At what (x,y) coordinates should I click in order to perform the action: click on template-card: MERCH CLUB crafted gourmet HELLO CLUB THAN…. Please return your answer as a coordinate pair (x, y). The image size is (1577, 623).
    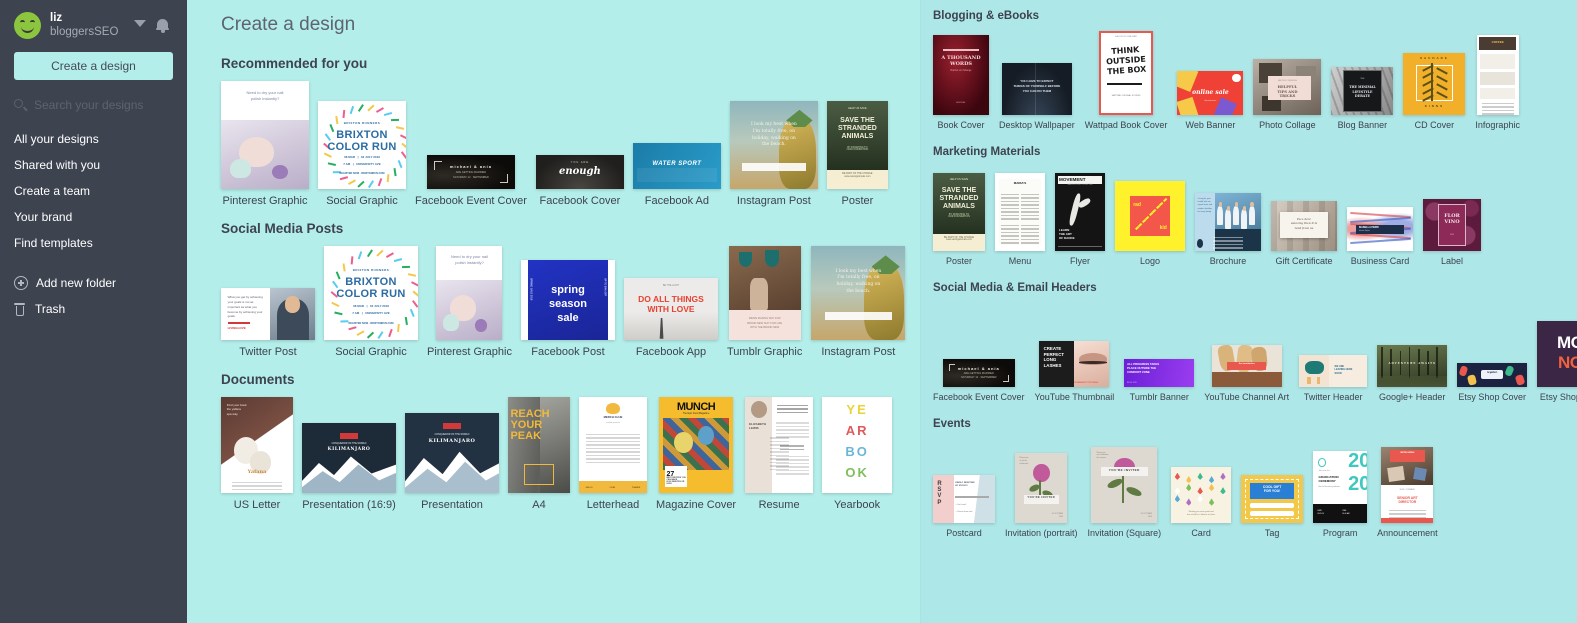
    Looking at the image, I should click on (613, 454).